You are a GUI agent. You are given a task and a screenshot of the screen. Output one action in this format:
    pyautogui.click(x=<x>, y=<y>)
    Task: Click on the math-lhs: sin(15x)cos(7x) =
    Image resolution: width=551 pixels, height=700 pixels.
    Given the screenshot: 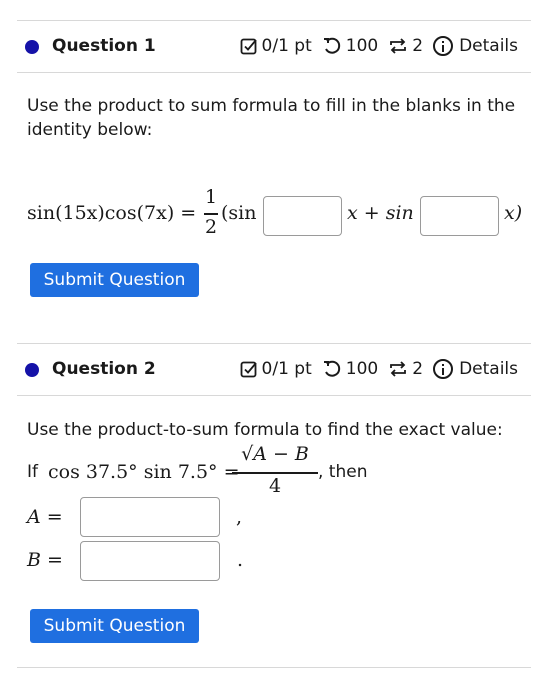 What is the action you would take?
    pyautogui.click(x=112, y=213)
    